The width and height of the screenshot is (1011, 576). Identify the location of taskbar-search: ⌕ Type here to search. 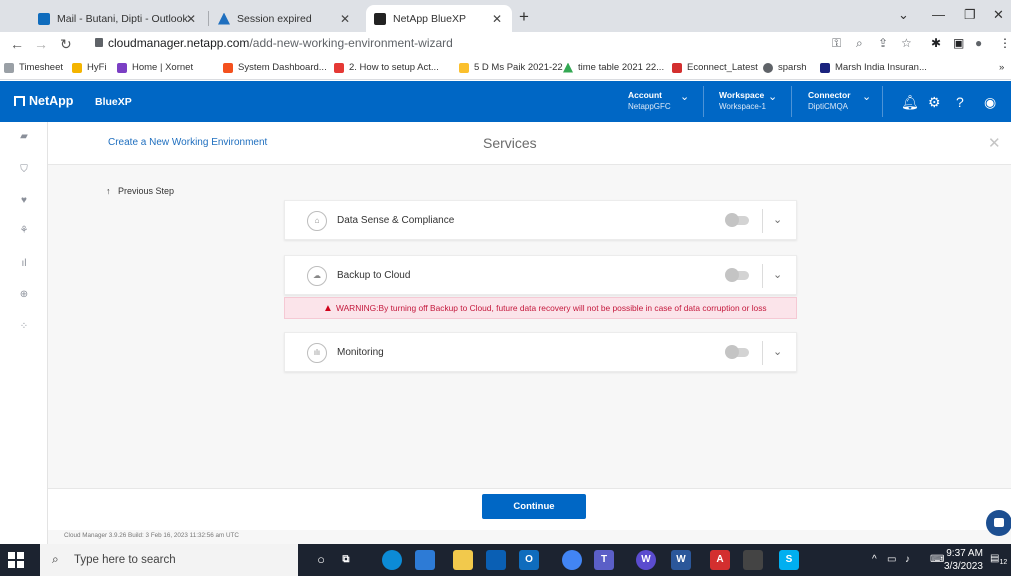
(169, 560).